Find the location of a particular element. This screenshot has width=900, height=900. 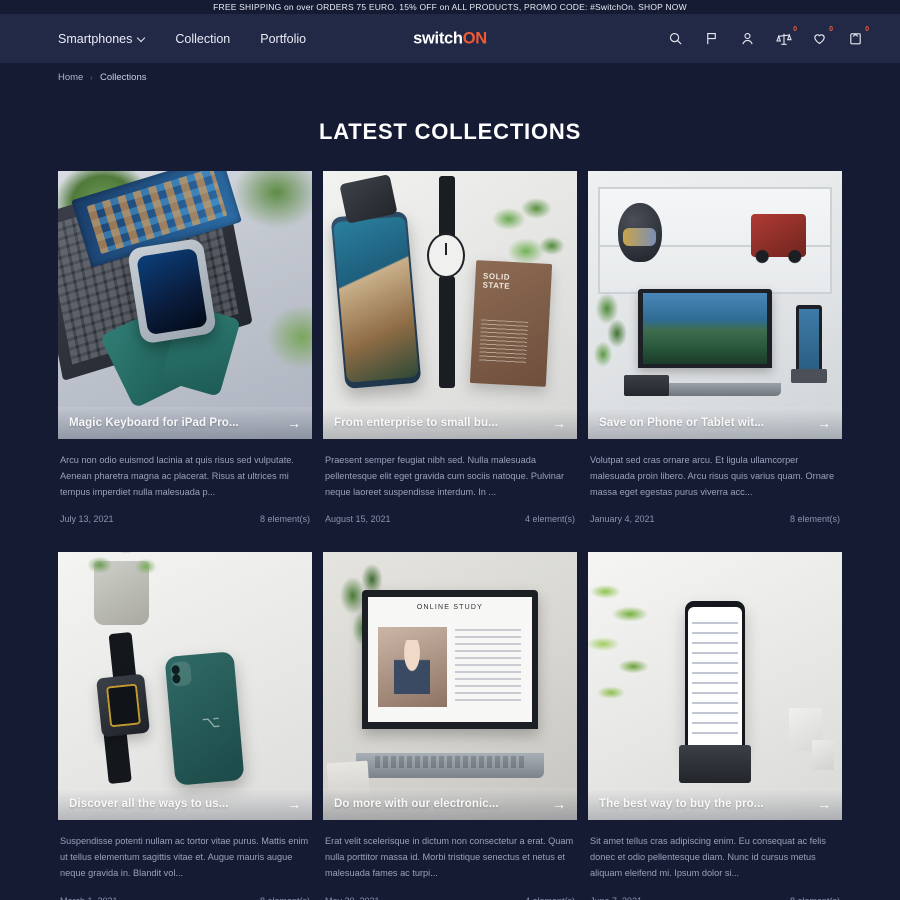

collection-image-online-study: ONLINE STUDY is located at coordinates (450, 686).